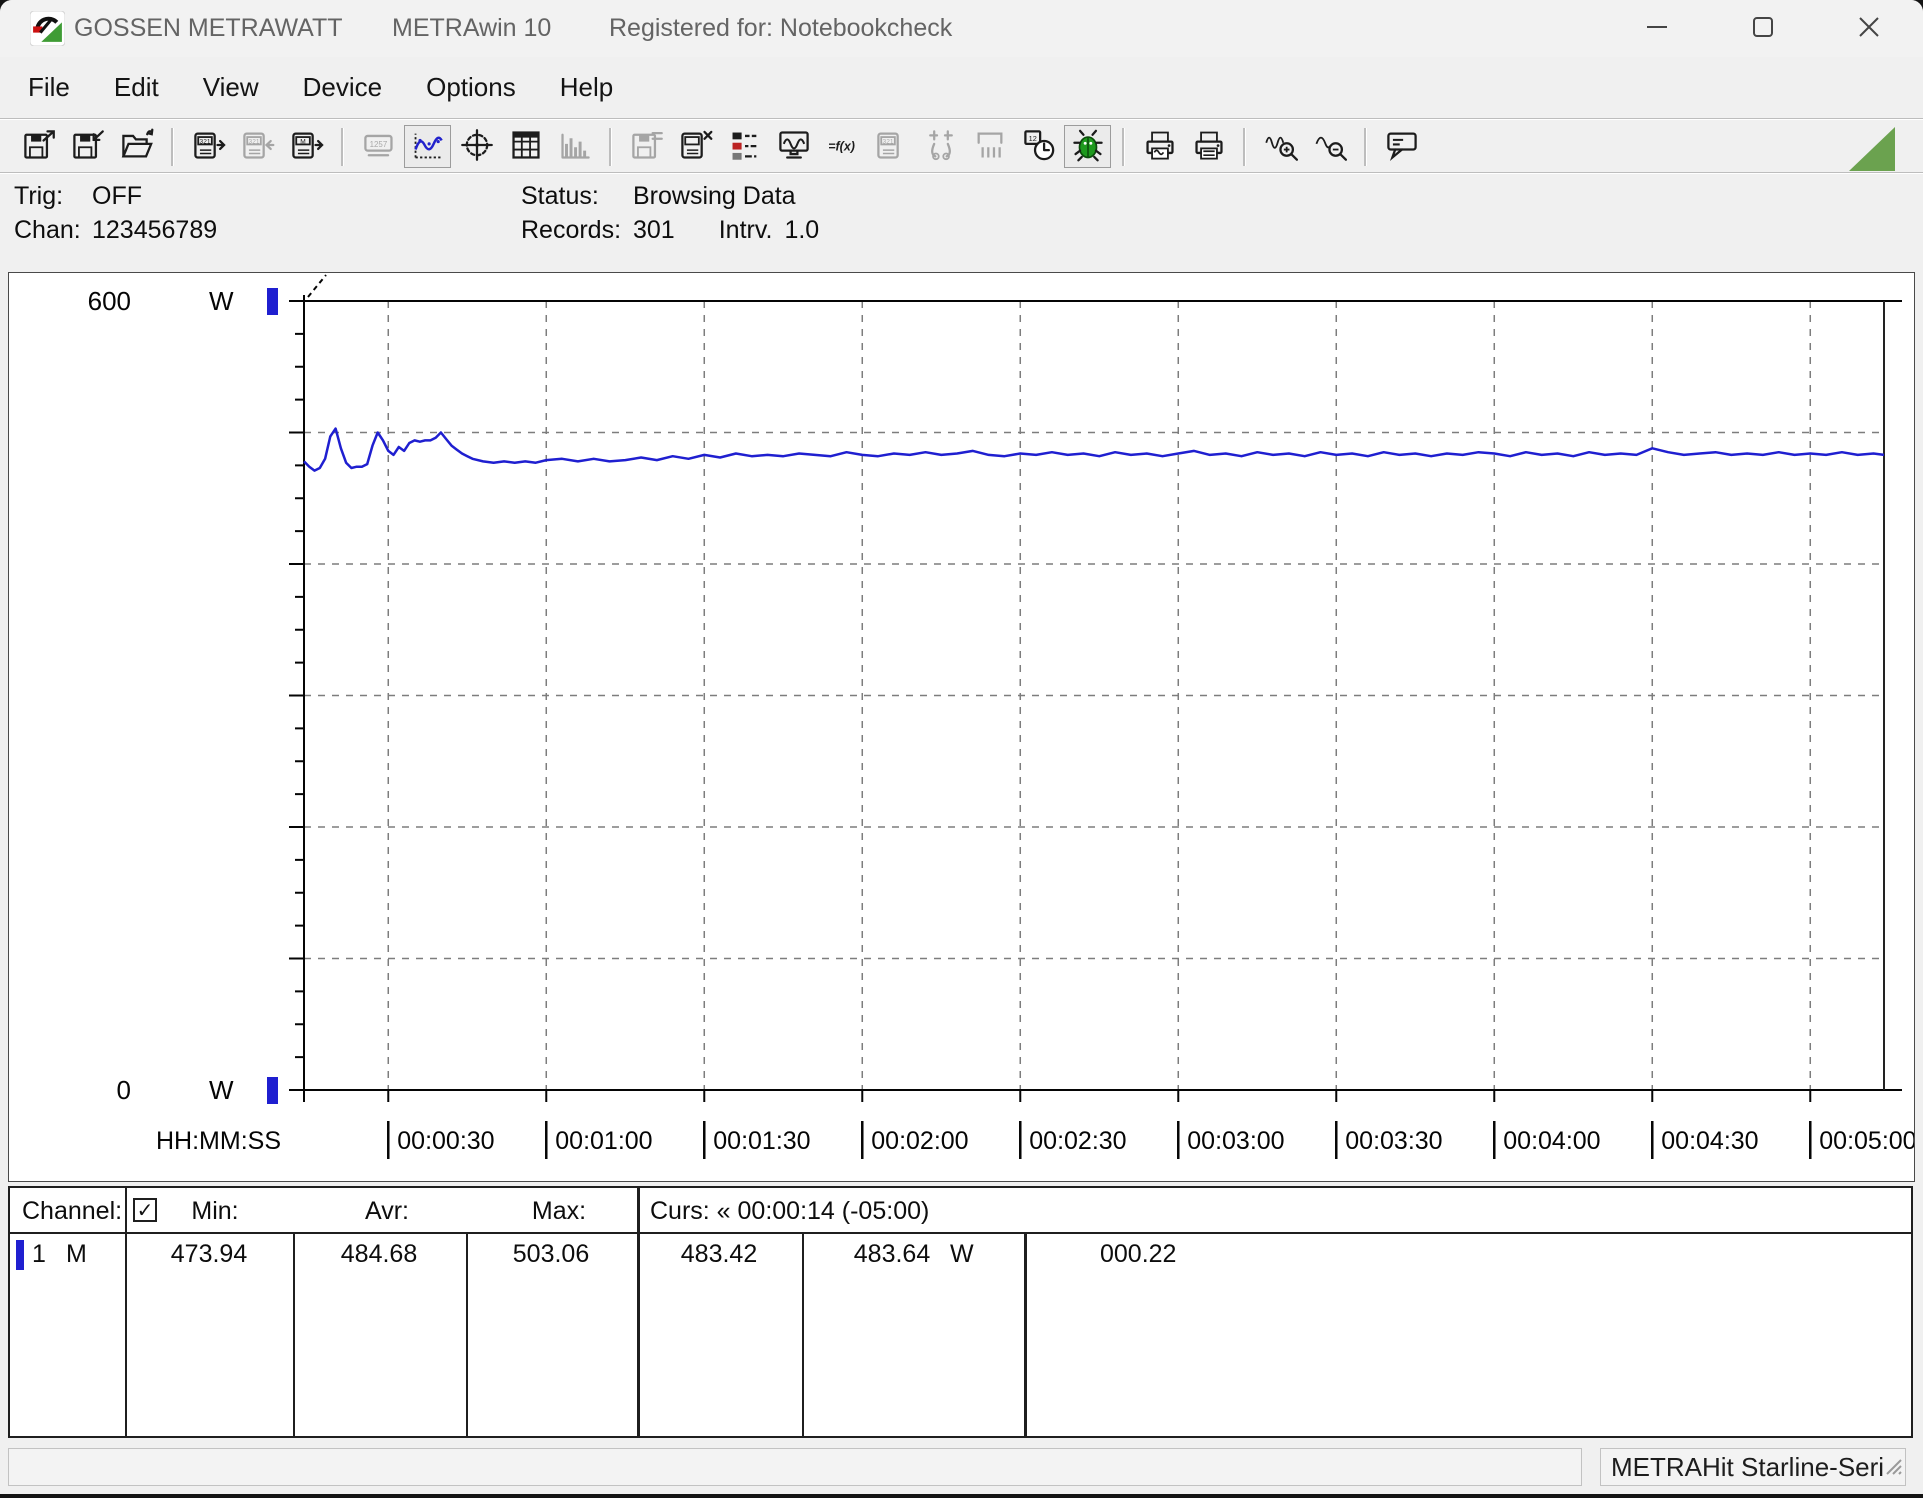 This screenshot has height=1498, width=1923. I want to click on monitor-view-icon, so click(794, 146).